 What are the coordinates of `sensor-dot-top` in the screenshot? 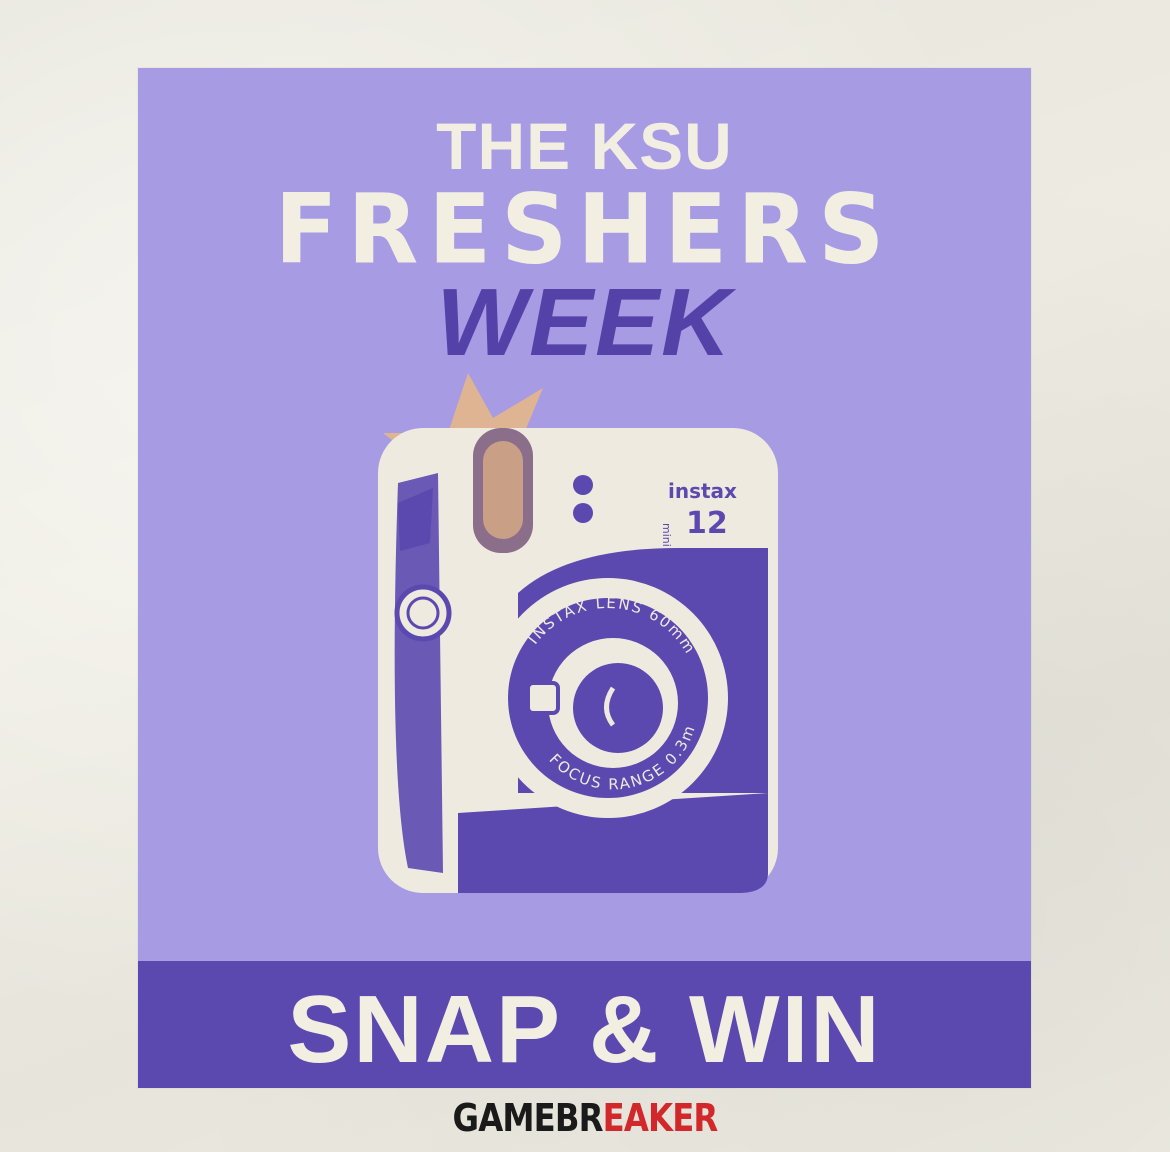 It's located at (583, 485).